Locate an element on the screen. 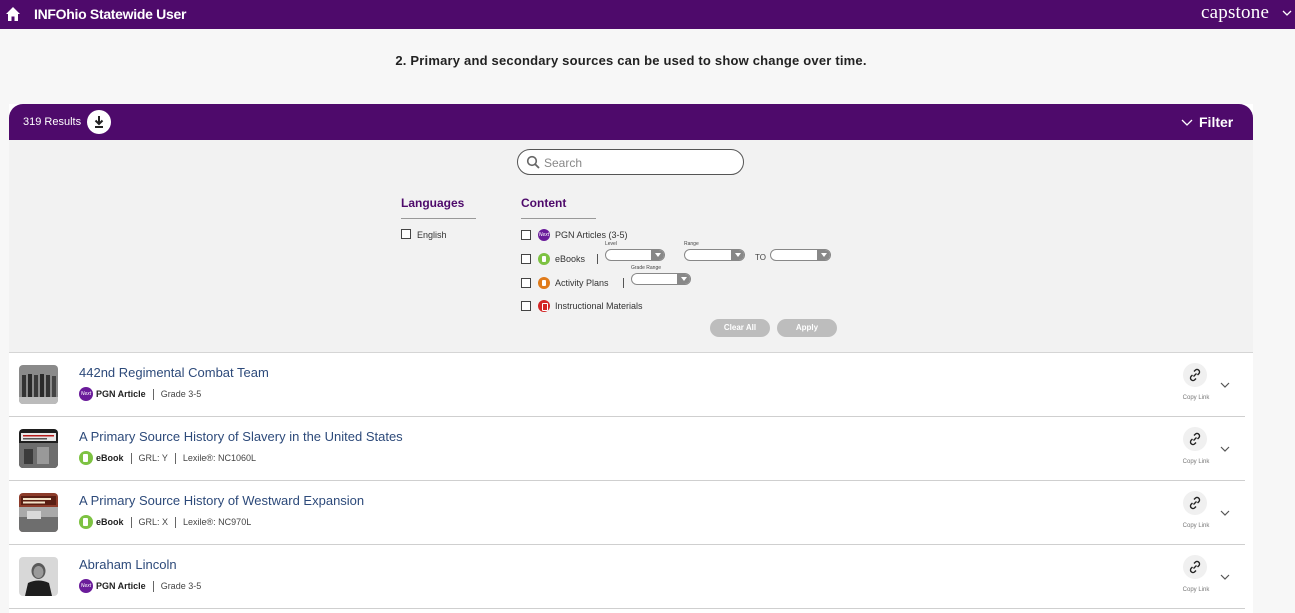 The height and width of the screenshot is (613, 1295). result-meta: eBook GRL: X Lexile®: NC970L is located at coordinates (165, 522).